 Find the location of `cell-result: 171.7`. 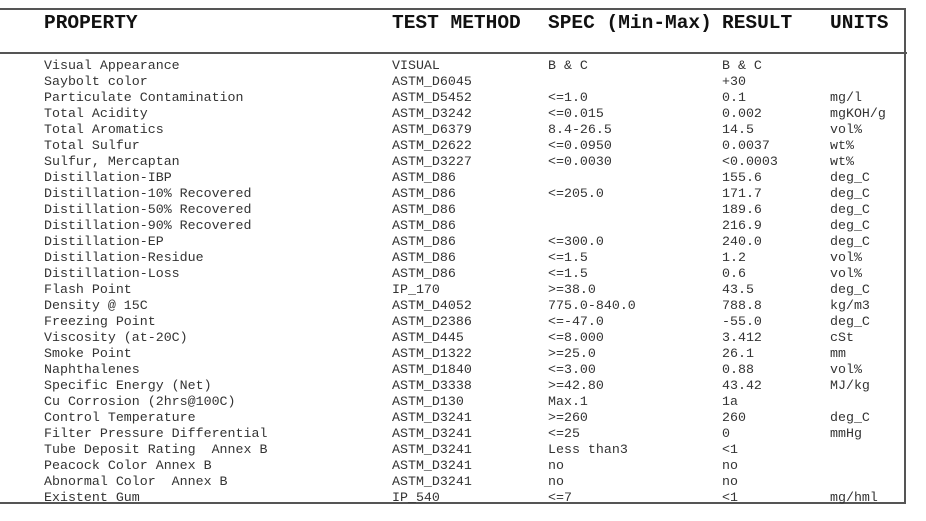

cell-result: 171.7 is located at coordinates (742, 193).